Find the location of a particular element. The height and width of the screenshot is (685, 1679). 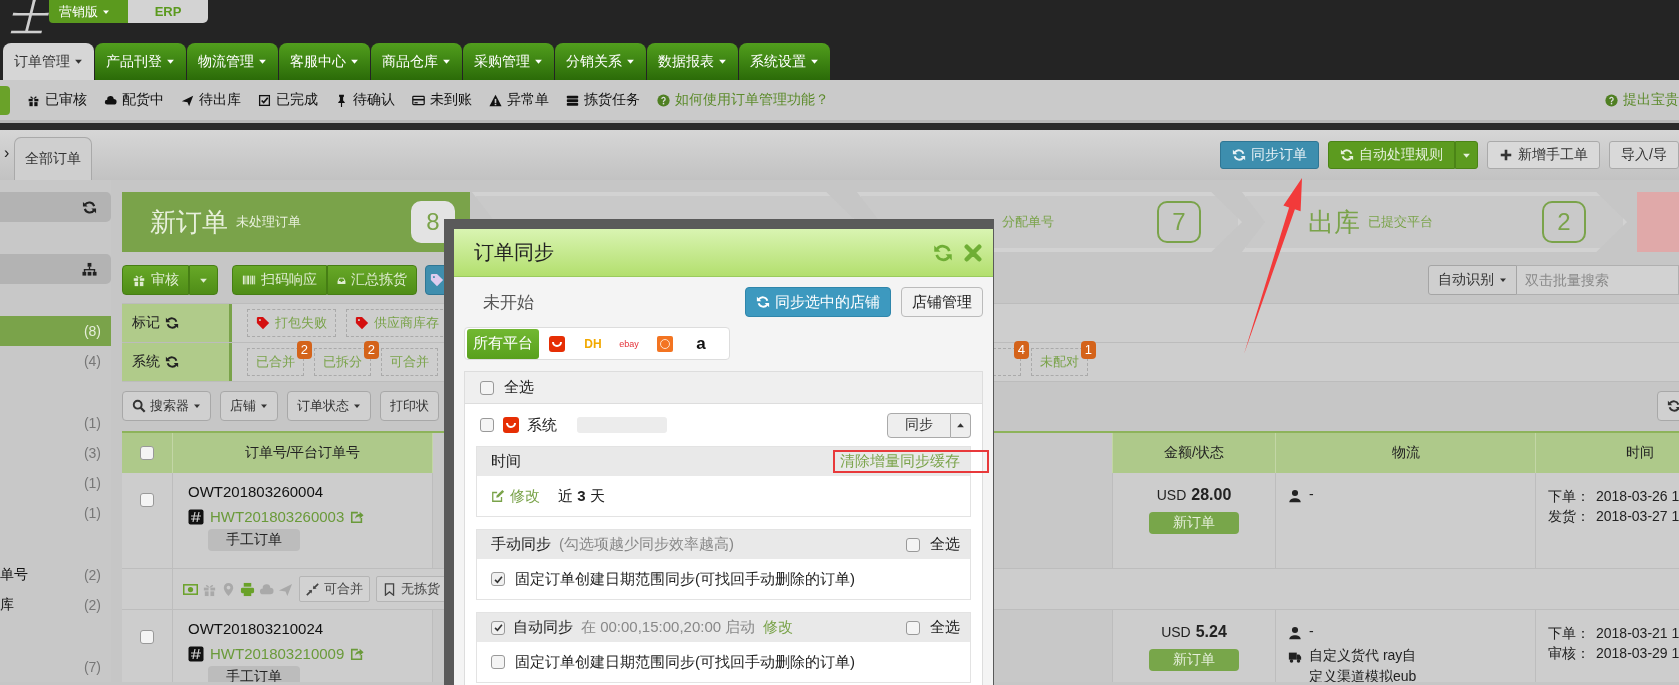

sidebar-item: 单号 (2) is located at coordinates (55, 575).